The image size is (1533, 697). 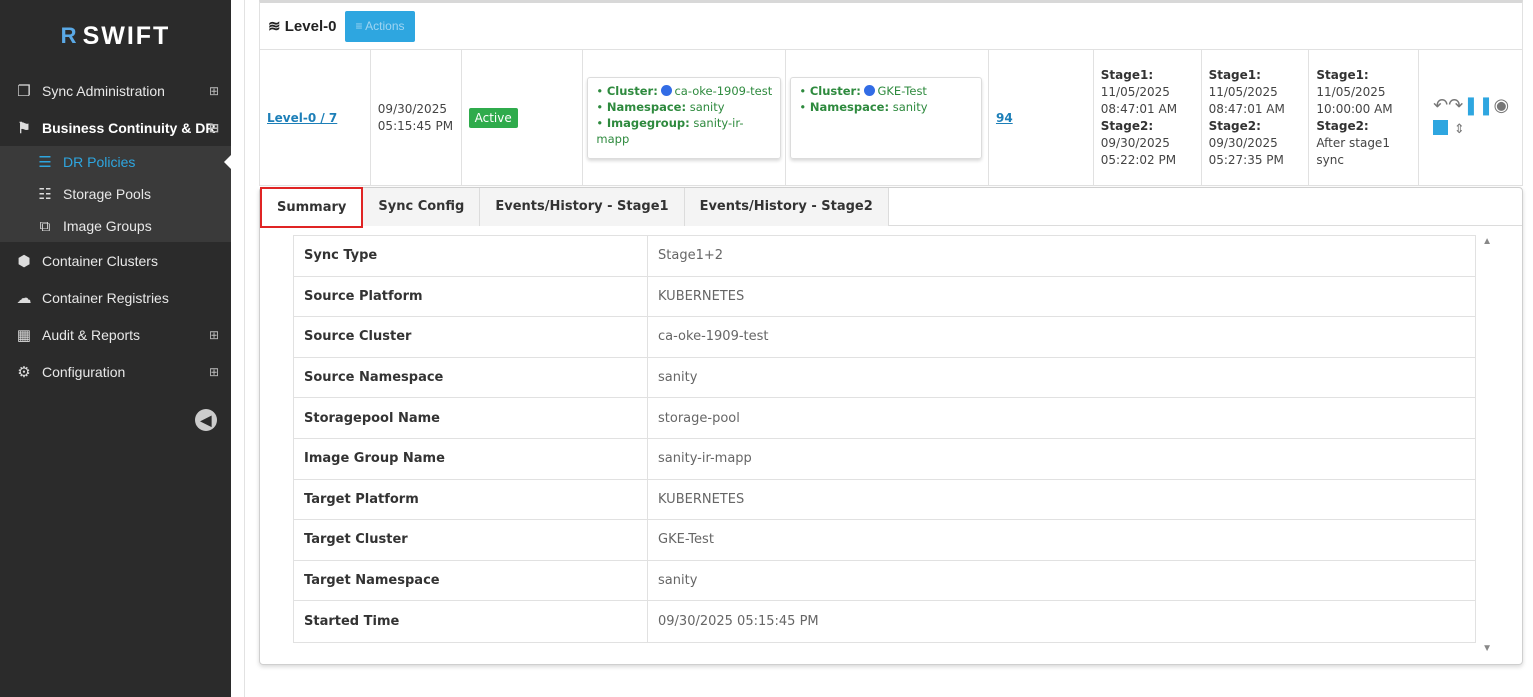 I want to click on selected-caret, so click(x=228, y=162).